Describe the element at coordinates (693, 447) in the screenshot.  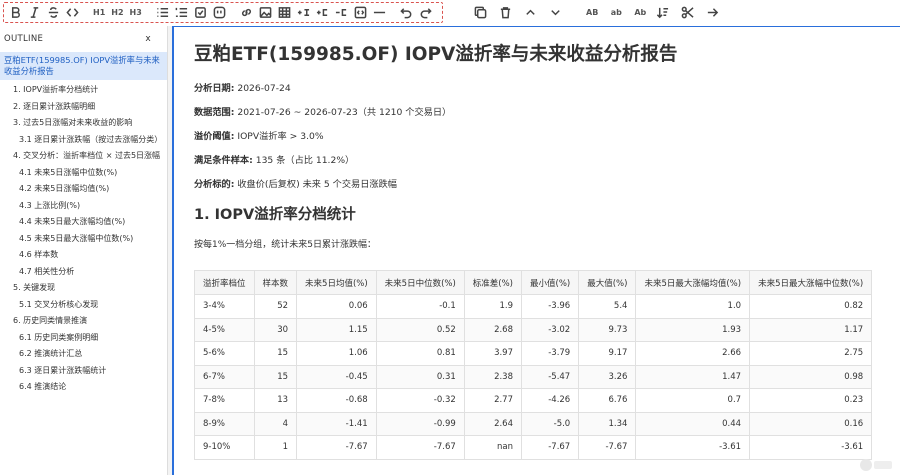
I see `table-cell: -3.61` at that location.